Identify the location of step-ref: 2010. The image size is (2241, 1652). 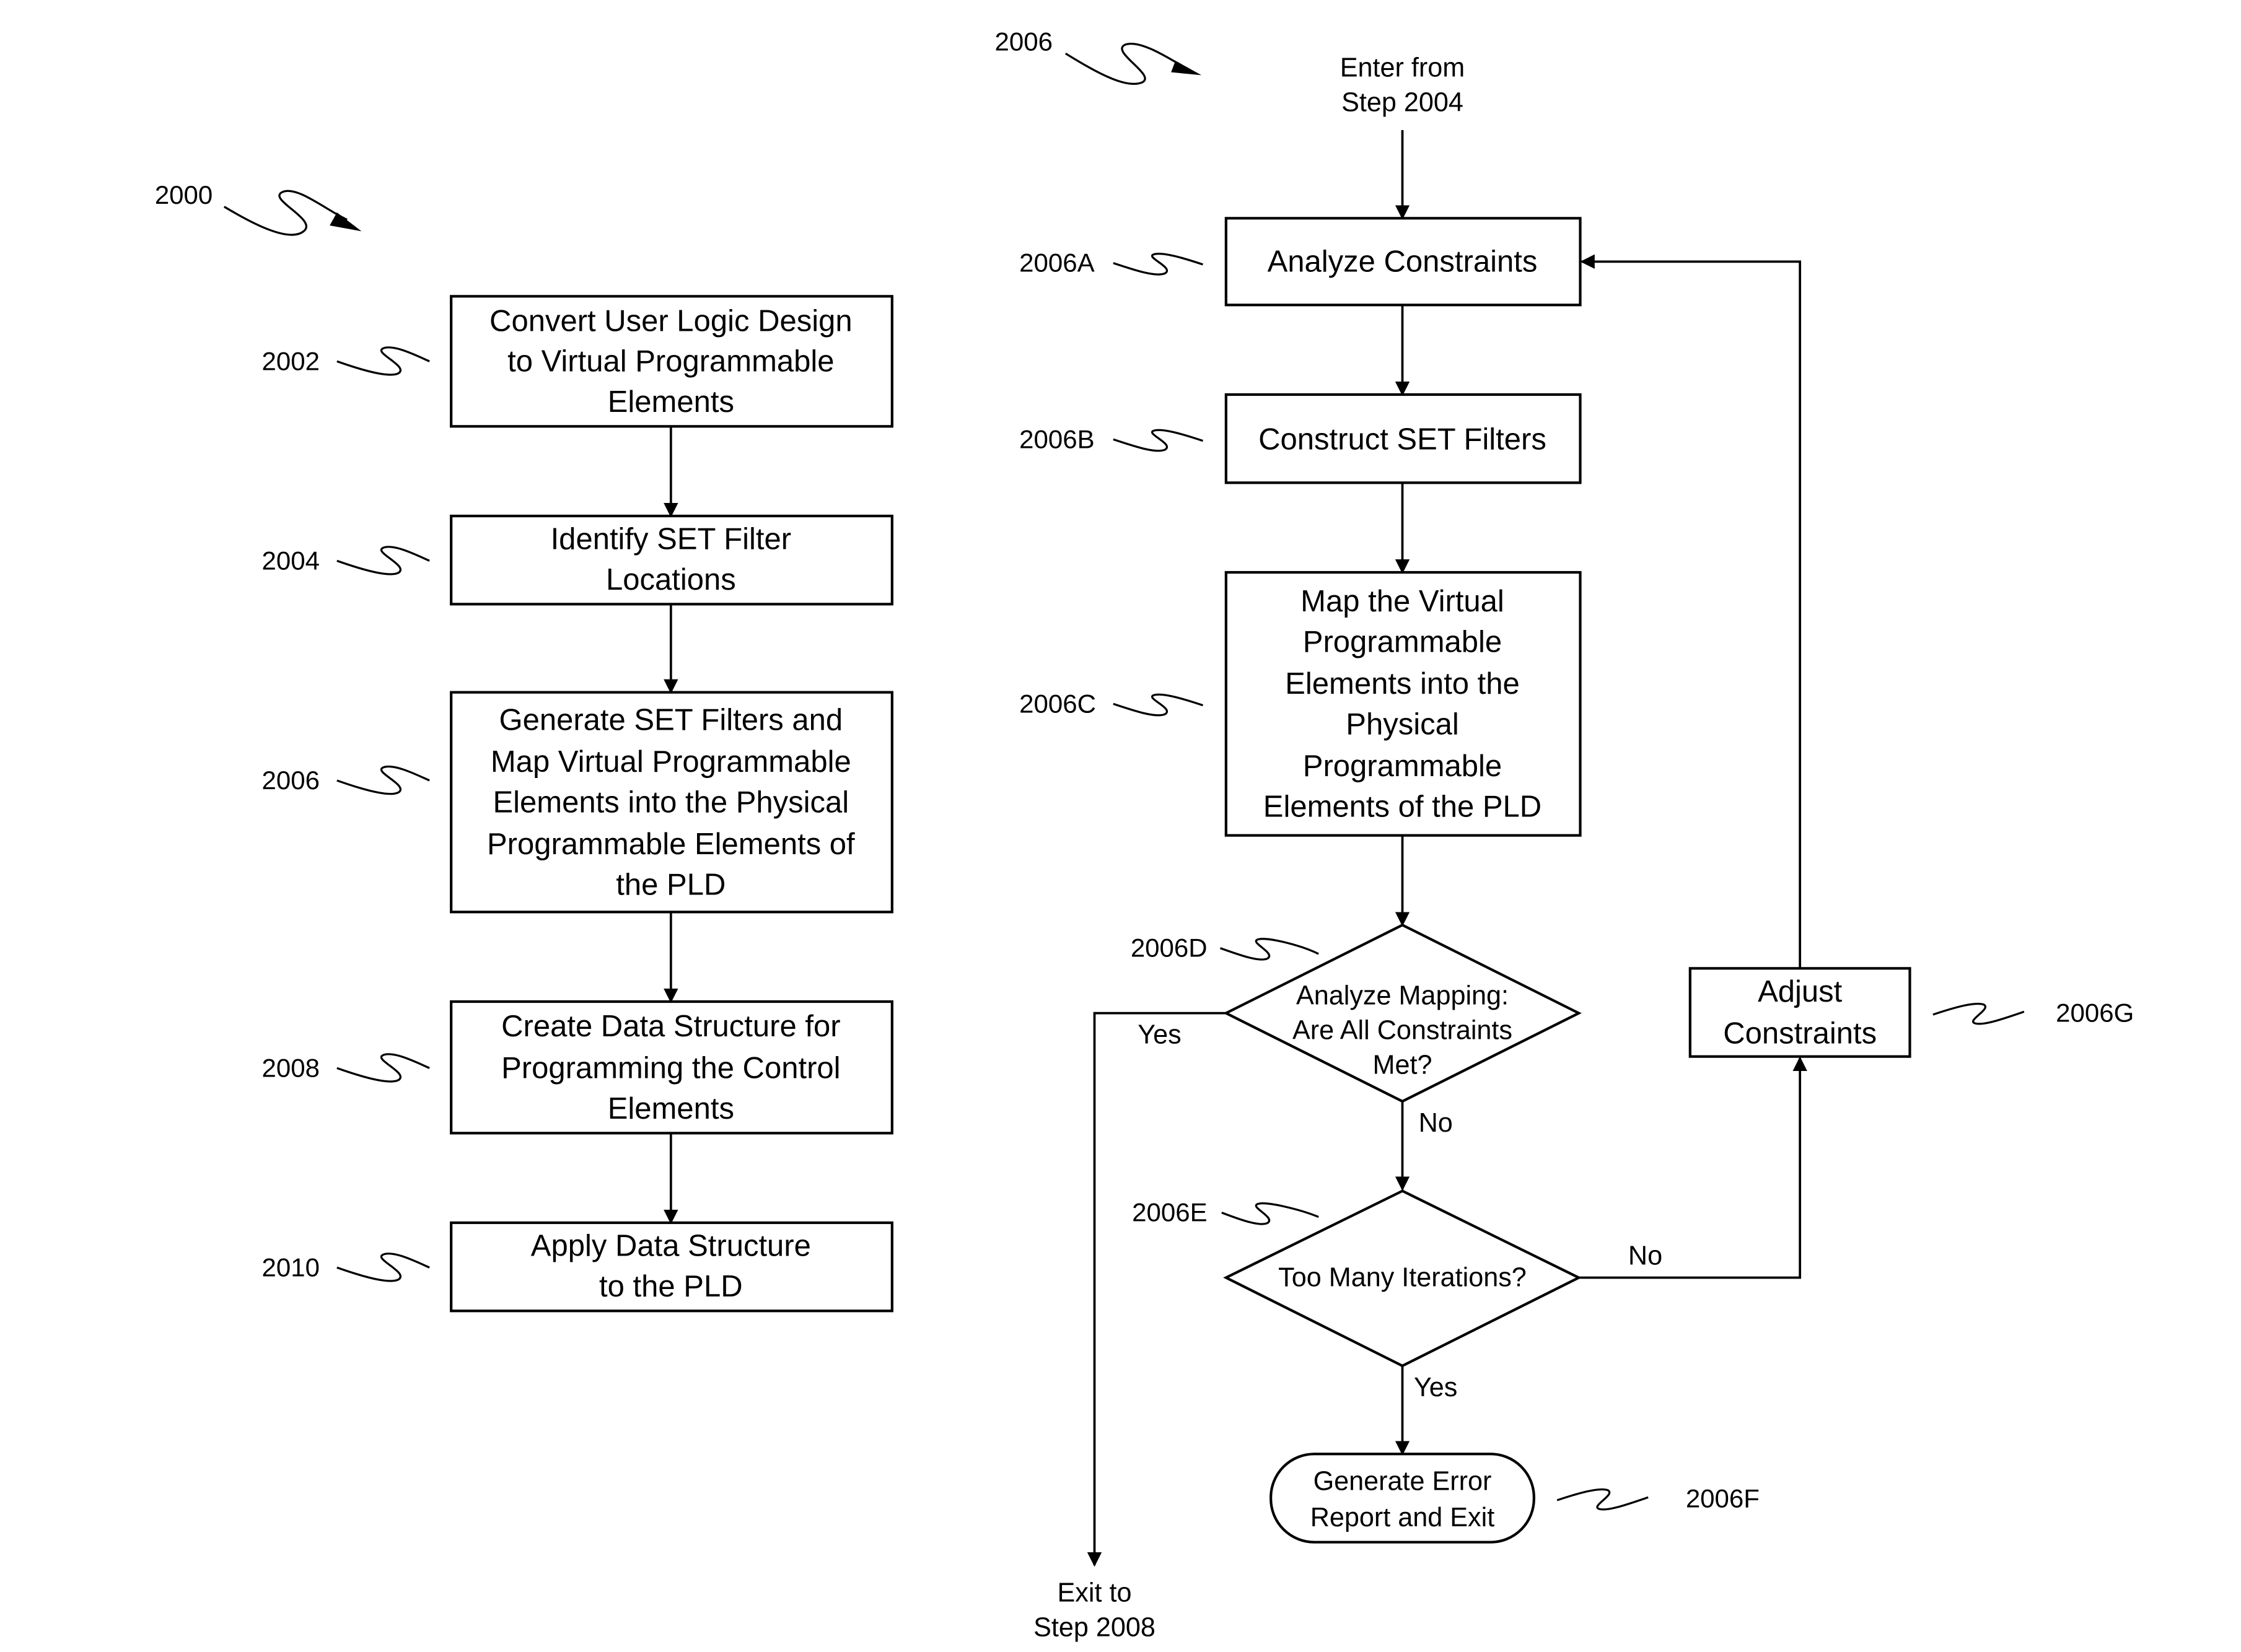
(291, 1267).